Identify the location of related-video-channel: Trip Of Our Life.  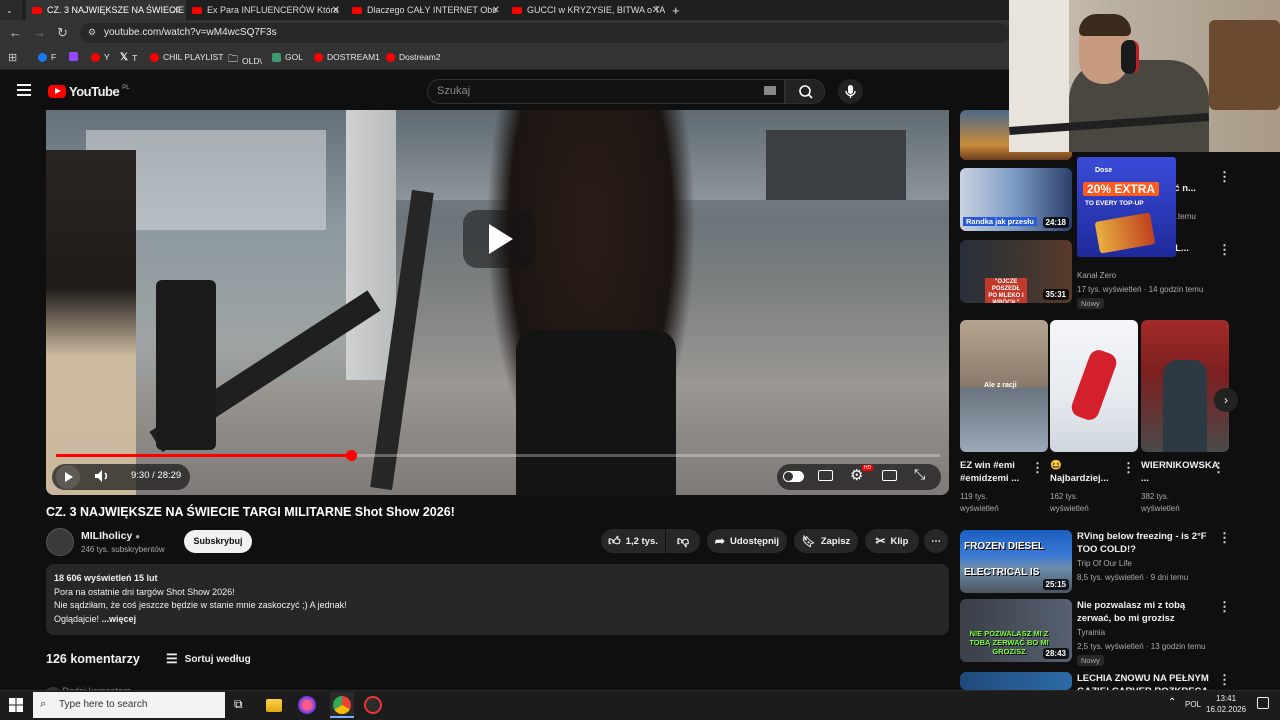
(1104, 563).